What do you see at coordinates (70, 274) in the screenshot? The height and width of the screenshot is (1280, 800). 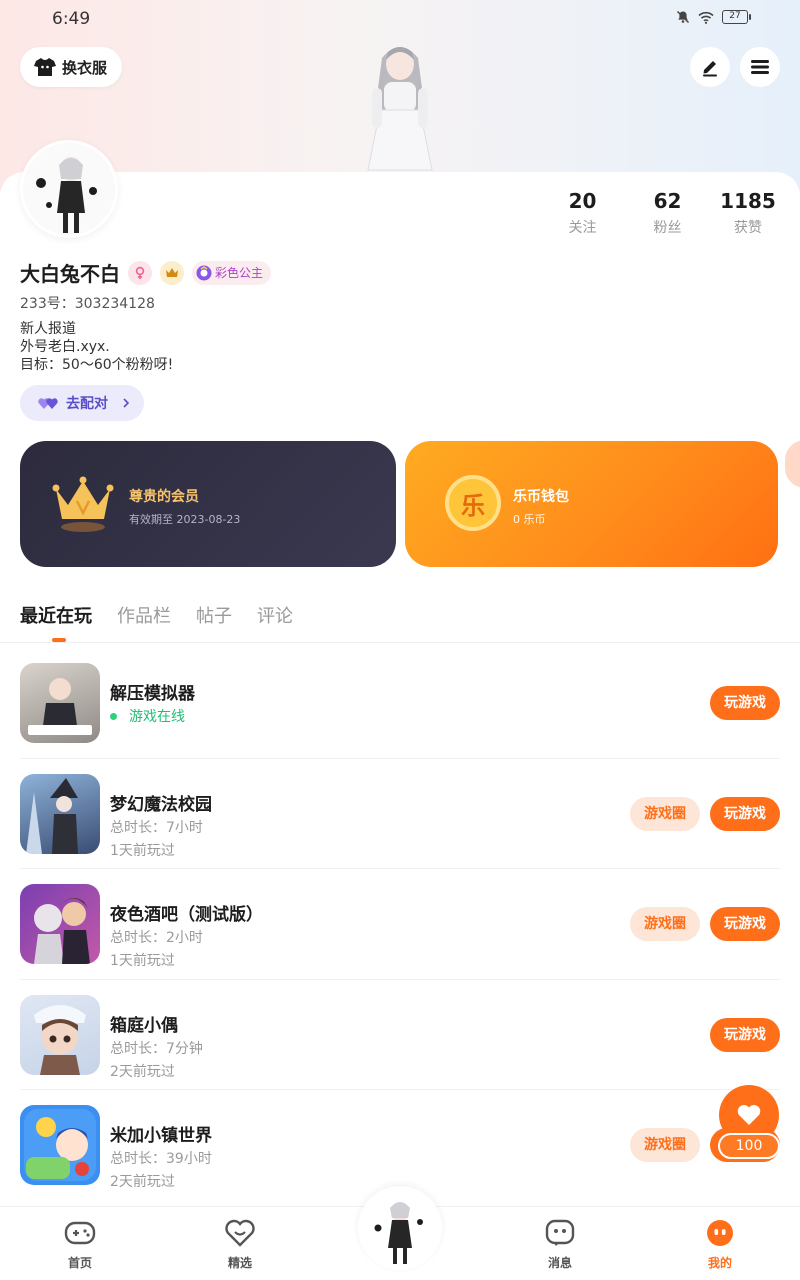 I see `username: 大白兔不白` at bounding box center [70, 274].